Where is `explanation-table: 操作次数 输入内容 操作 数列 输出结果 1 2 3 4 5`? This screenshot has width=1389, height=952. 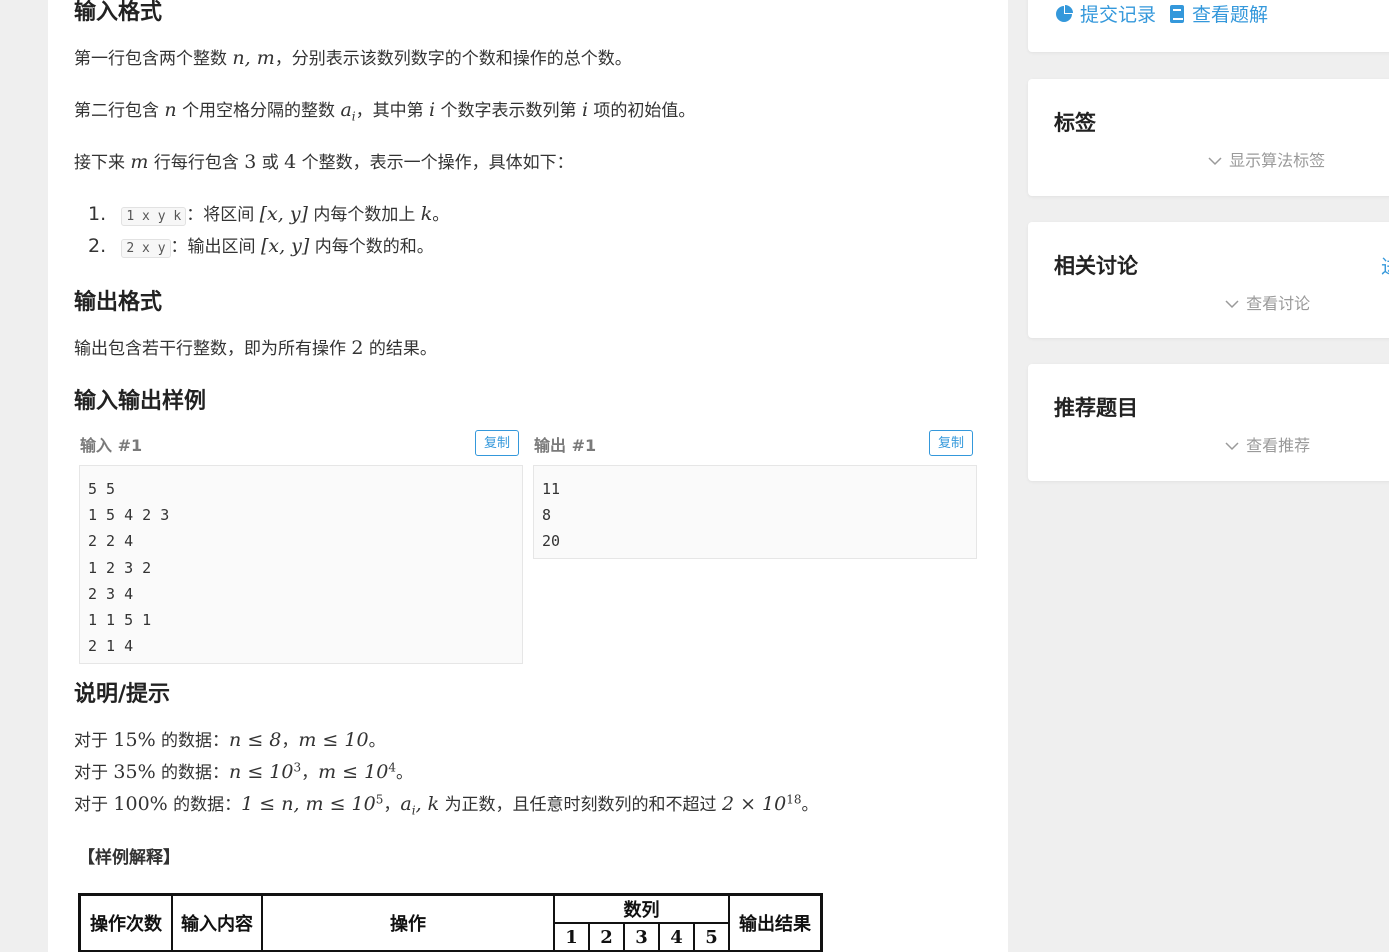 explanation-table: 操作次数 输入内容 操作 数列 输出结果 1 2 3 4 5 is located at coordinates (450, 922).